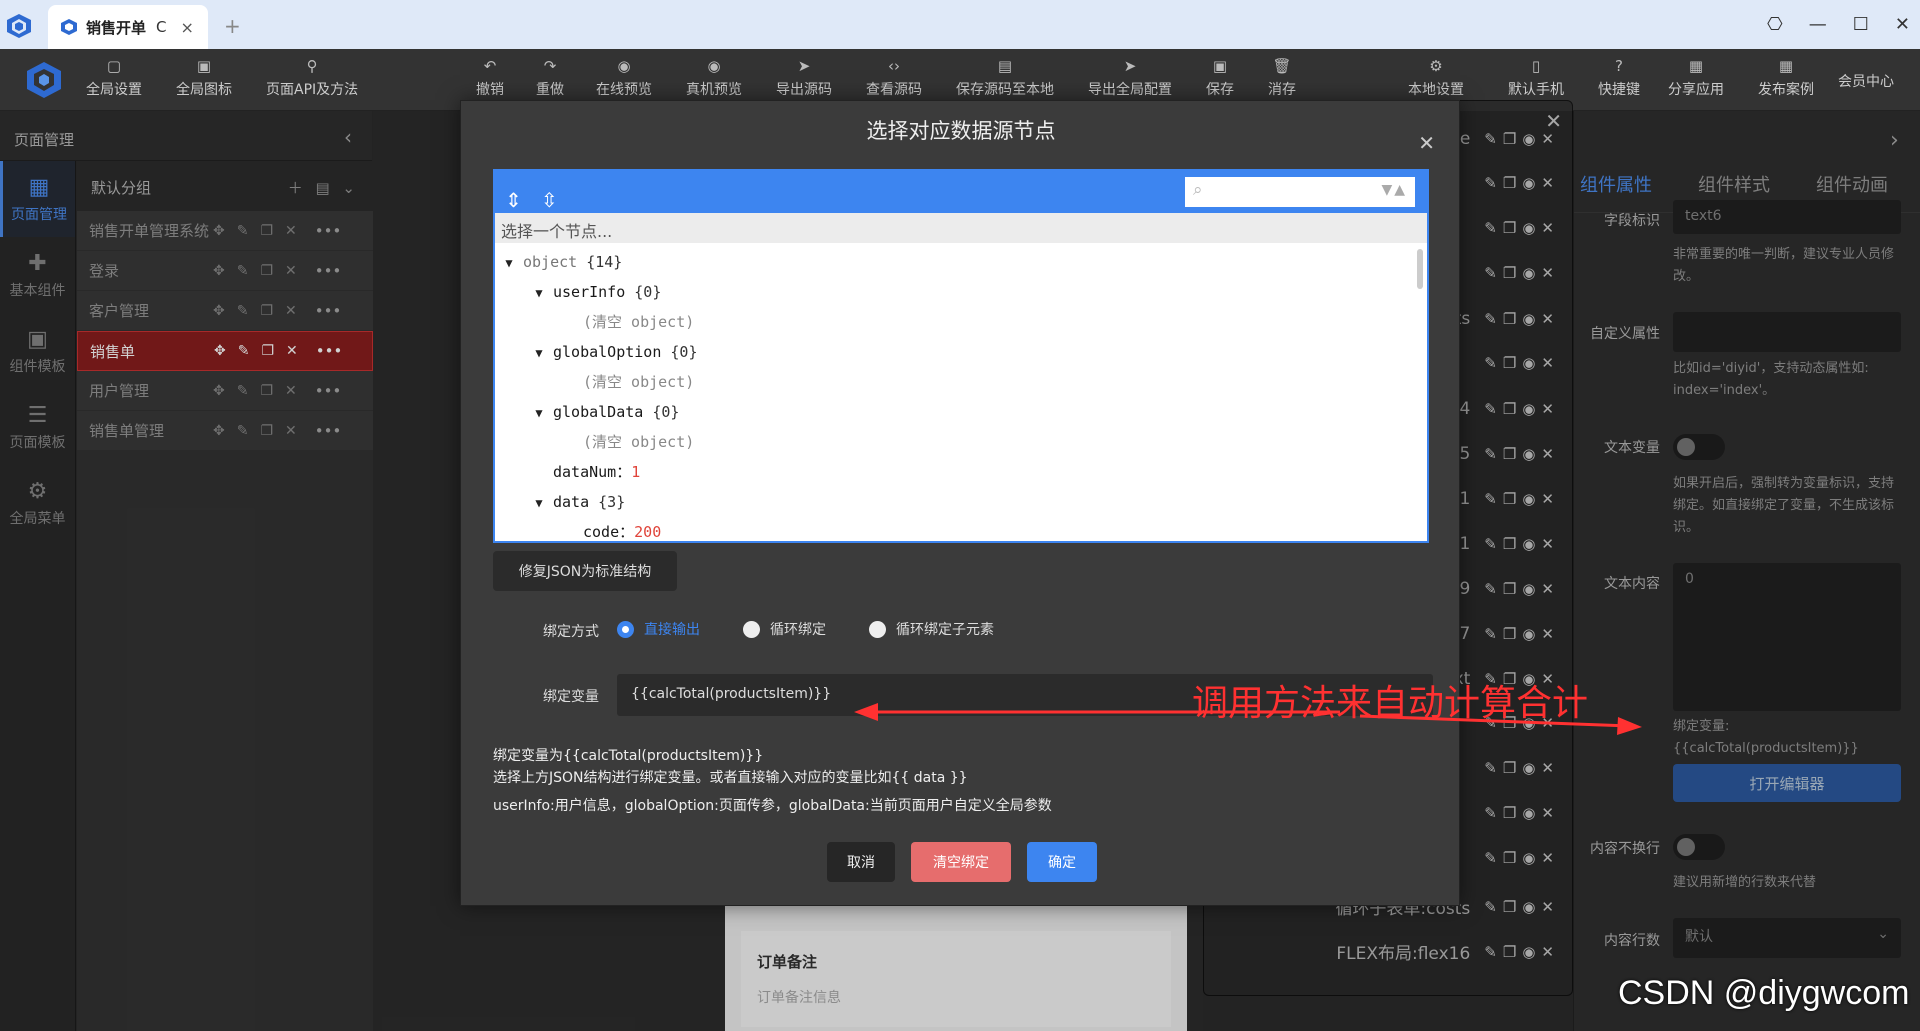  What do you see at coordinates (550, 90) in the screenshot?
I see `redo-label: 重做` at bounding box center [550, 90].